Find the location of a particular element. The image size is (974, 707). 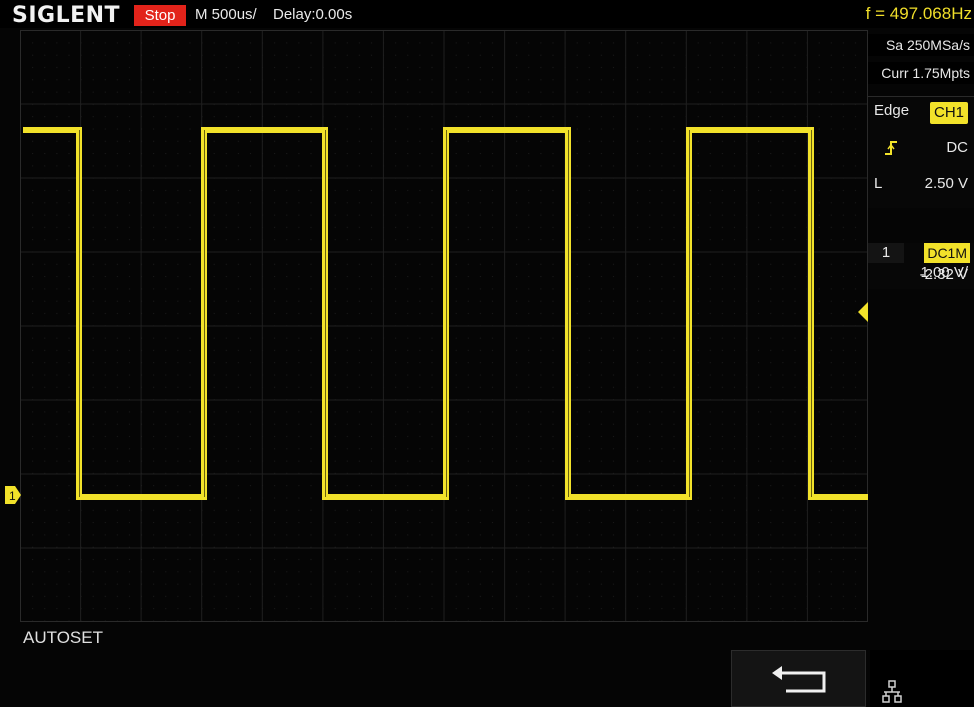

delay-readout: Delay:0.00s is located at coordinates (312, 14).